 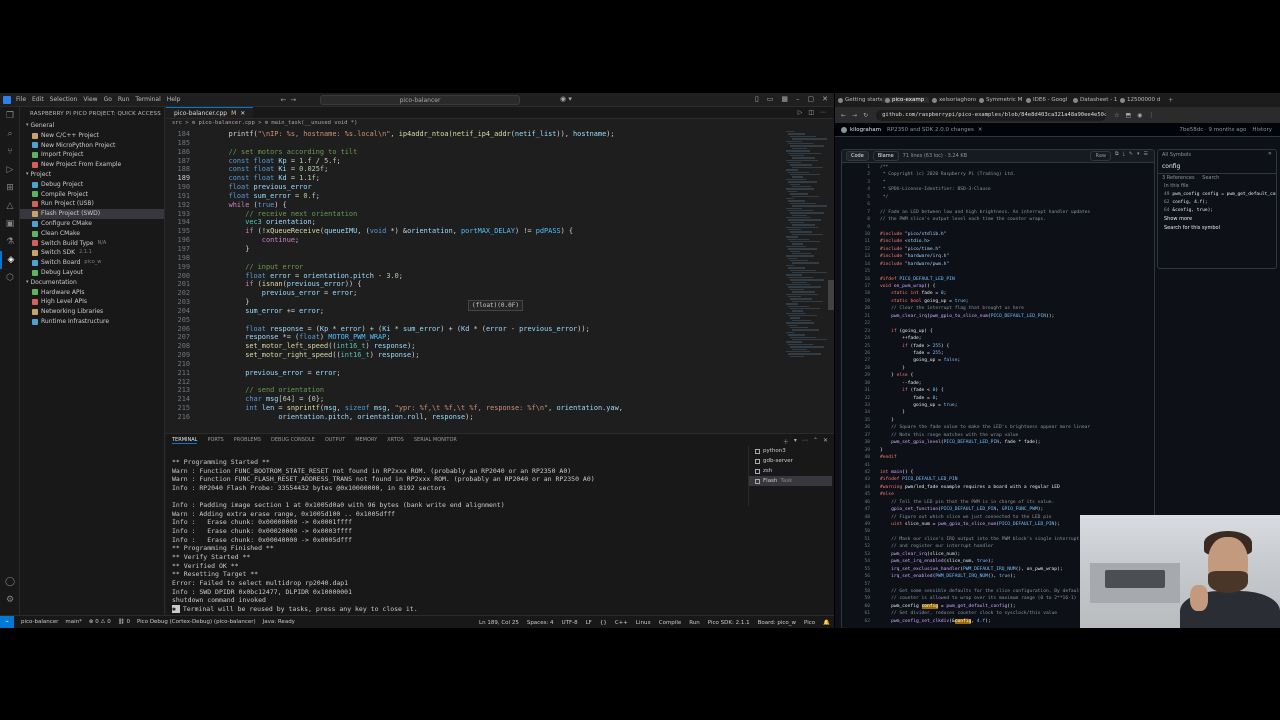 What do you see at coordinates (861, 509) in the screenshot?
I see `github-line-number: 47` at bounding box center [861, 509].